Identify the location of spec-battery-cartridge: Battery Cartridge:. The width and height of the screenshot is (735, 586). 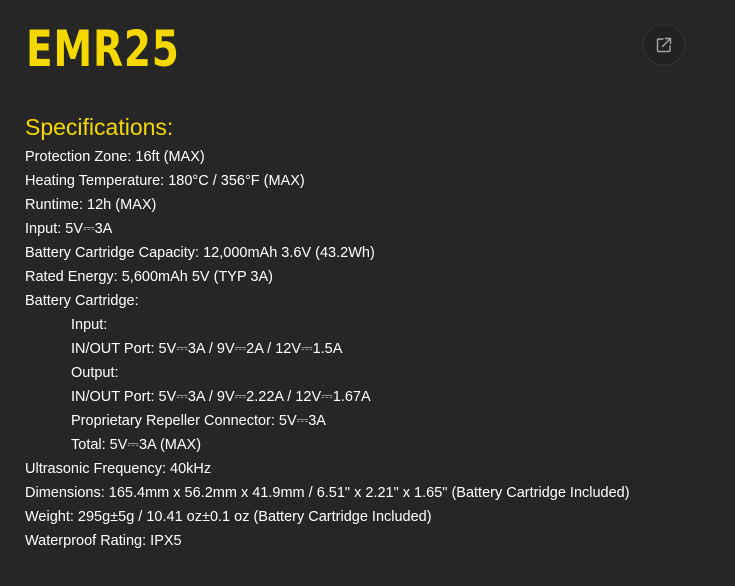
(82, 301).